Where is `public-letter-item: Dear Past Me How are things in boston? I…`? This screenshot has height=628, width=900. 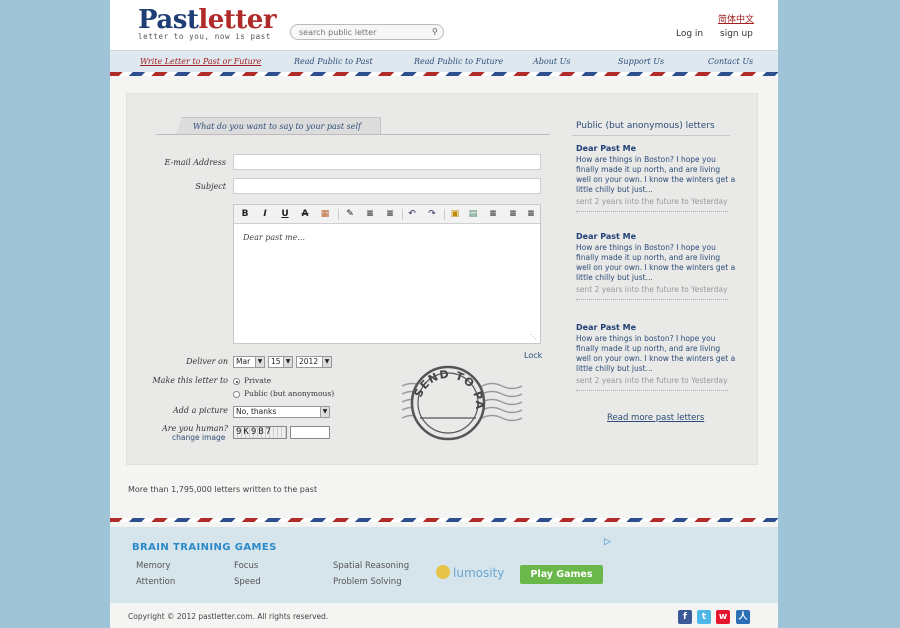
public-letter-item: Dear Past Me How are things in boston? I… is located at coordinates (656, 357).